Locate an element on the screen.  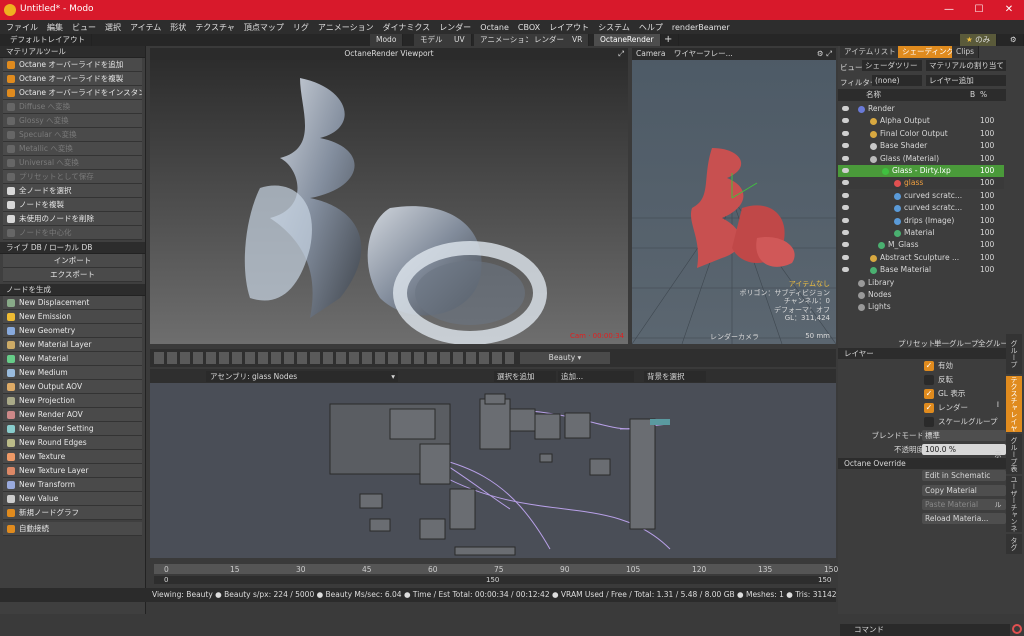
create-node-button: New Projection is located at coordinates (72, 401).